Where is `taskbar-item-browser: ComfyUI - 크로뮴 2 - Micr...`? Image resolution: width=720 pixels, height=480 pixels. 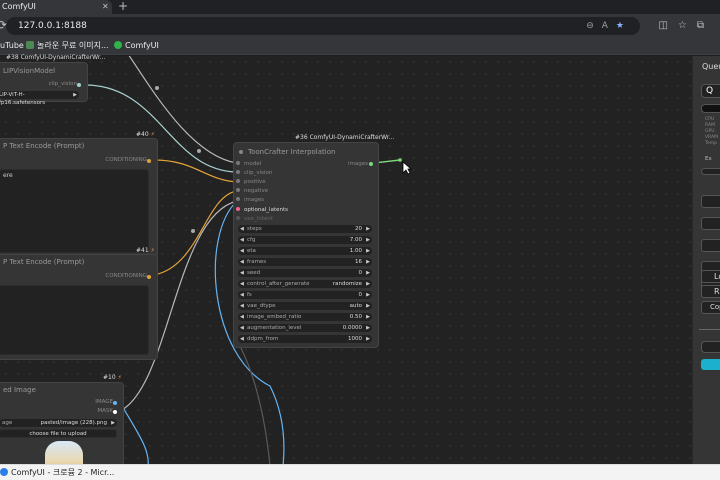
taskbar-item-browser: ComfyUI - 크로뮴 2 - Micr... is located at coordinates (57, 472).